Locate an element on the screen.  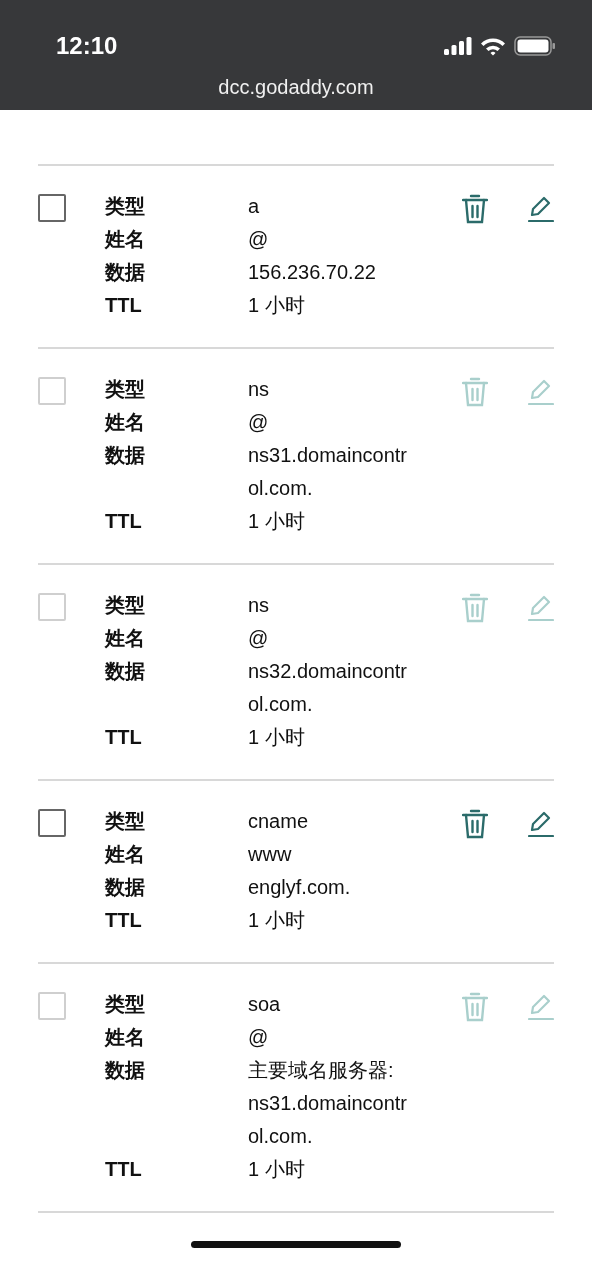
field-value: a is located at coordinates (254, 206).